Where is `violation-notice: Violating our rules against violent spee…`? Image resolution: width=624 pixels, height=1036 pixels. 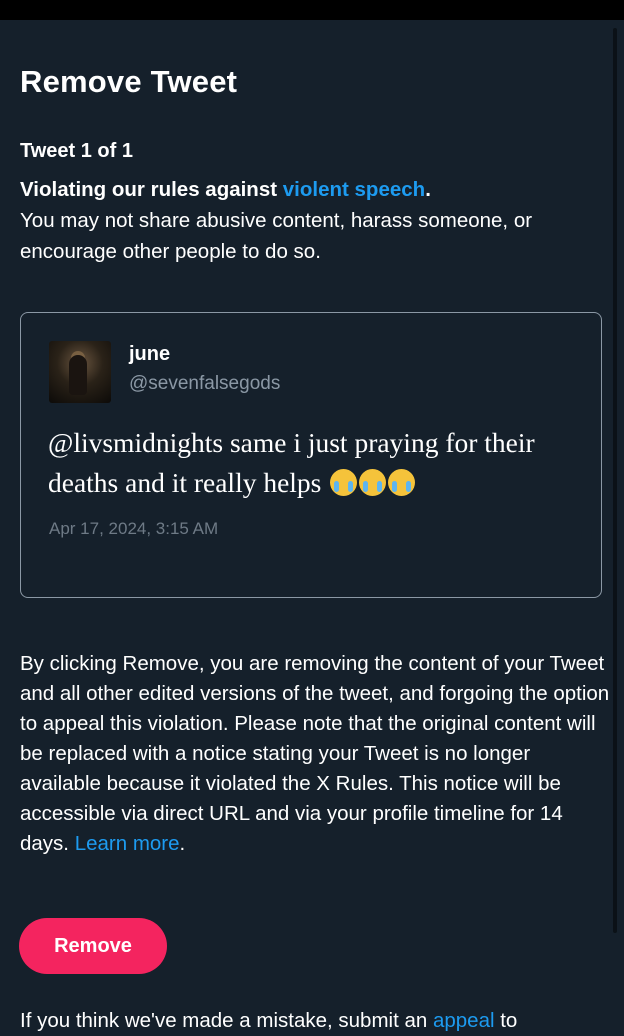 violation-notice: Violating our rules against violent spee… is located at coordinates (315, 220).